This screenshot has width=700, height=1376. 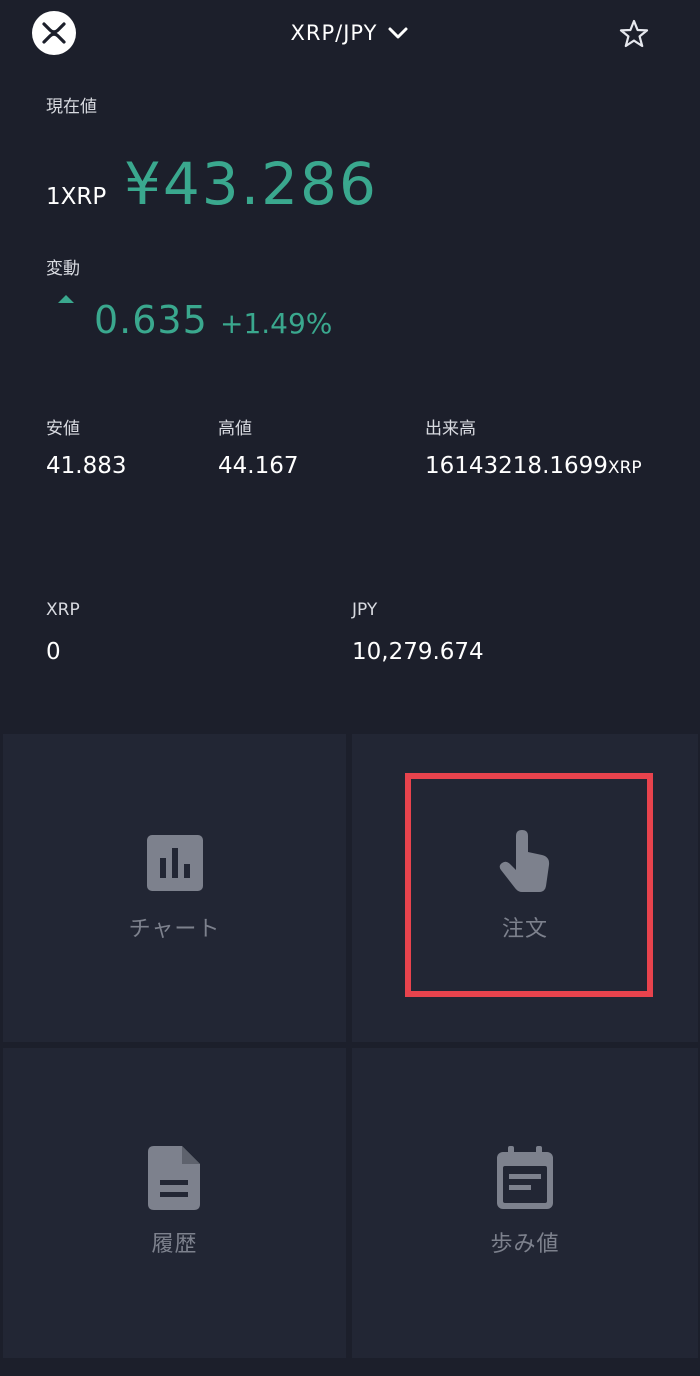 What do you see at coordinates (525, 861) in the screenshot?
I see `tap-hand-icon` at bounding box center [525, 861].